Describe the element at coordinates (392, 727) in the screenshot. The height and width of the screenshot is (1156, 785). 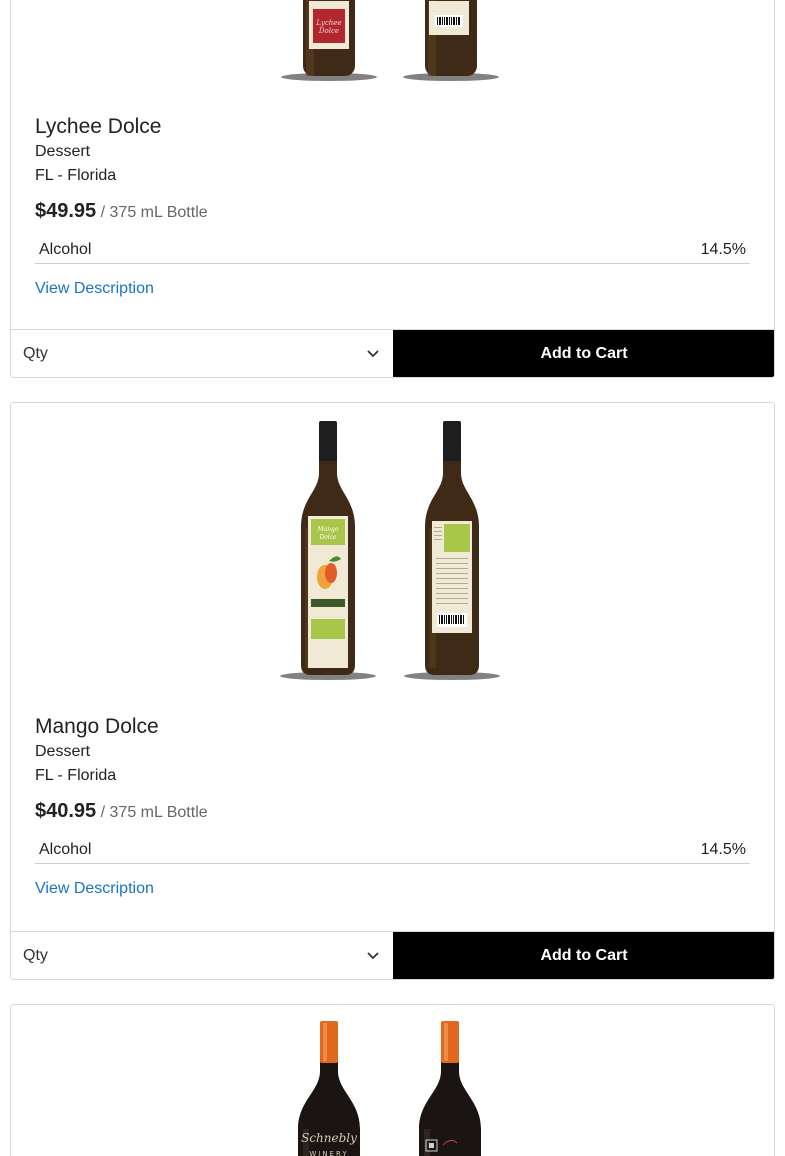
I see `product-name: Mango Dolce` at that location.